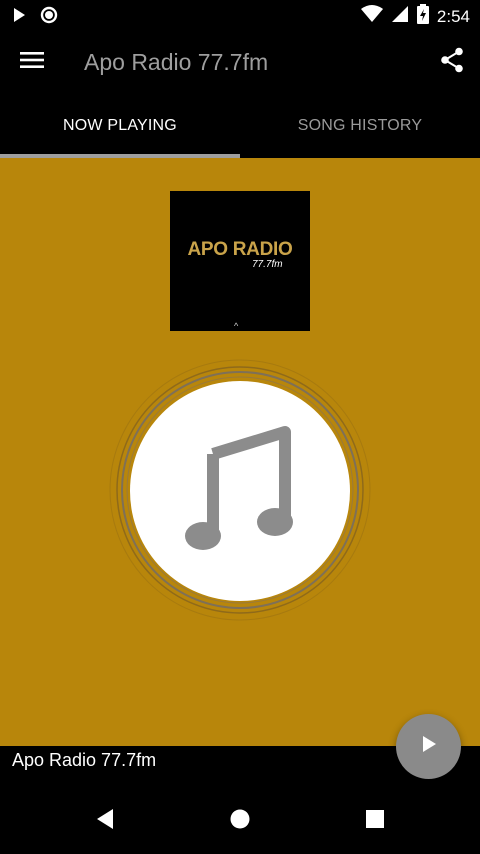 This screenshot has width=480, height=854. I want to click on system-nav-bar, so click(240, 820).